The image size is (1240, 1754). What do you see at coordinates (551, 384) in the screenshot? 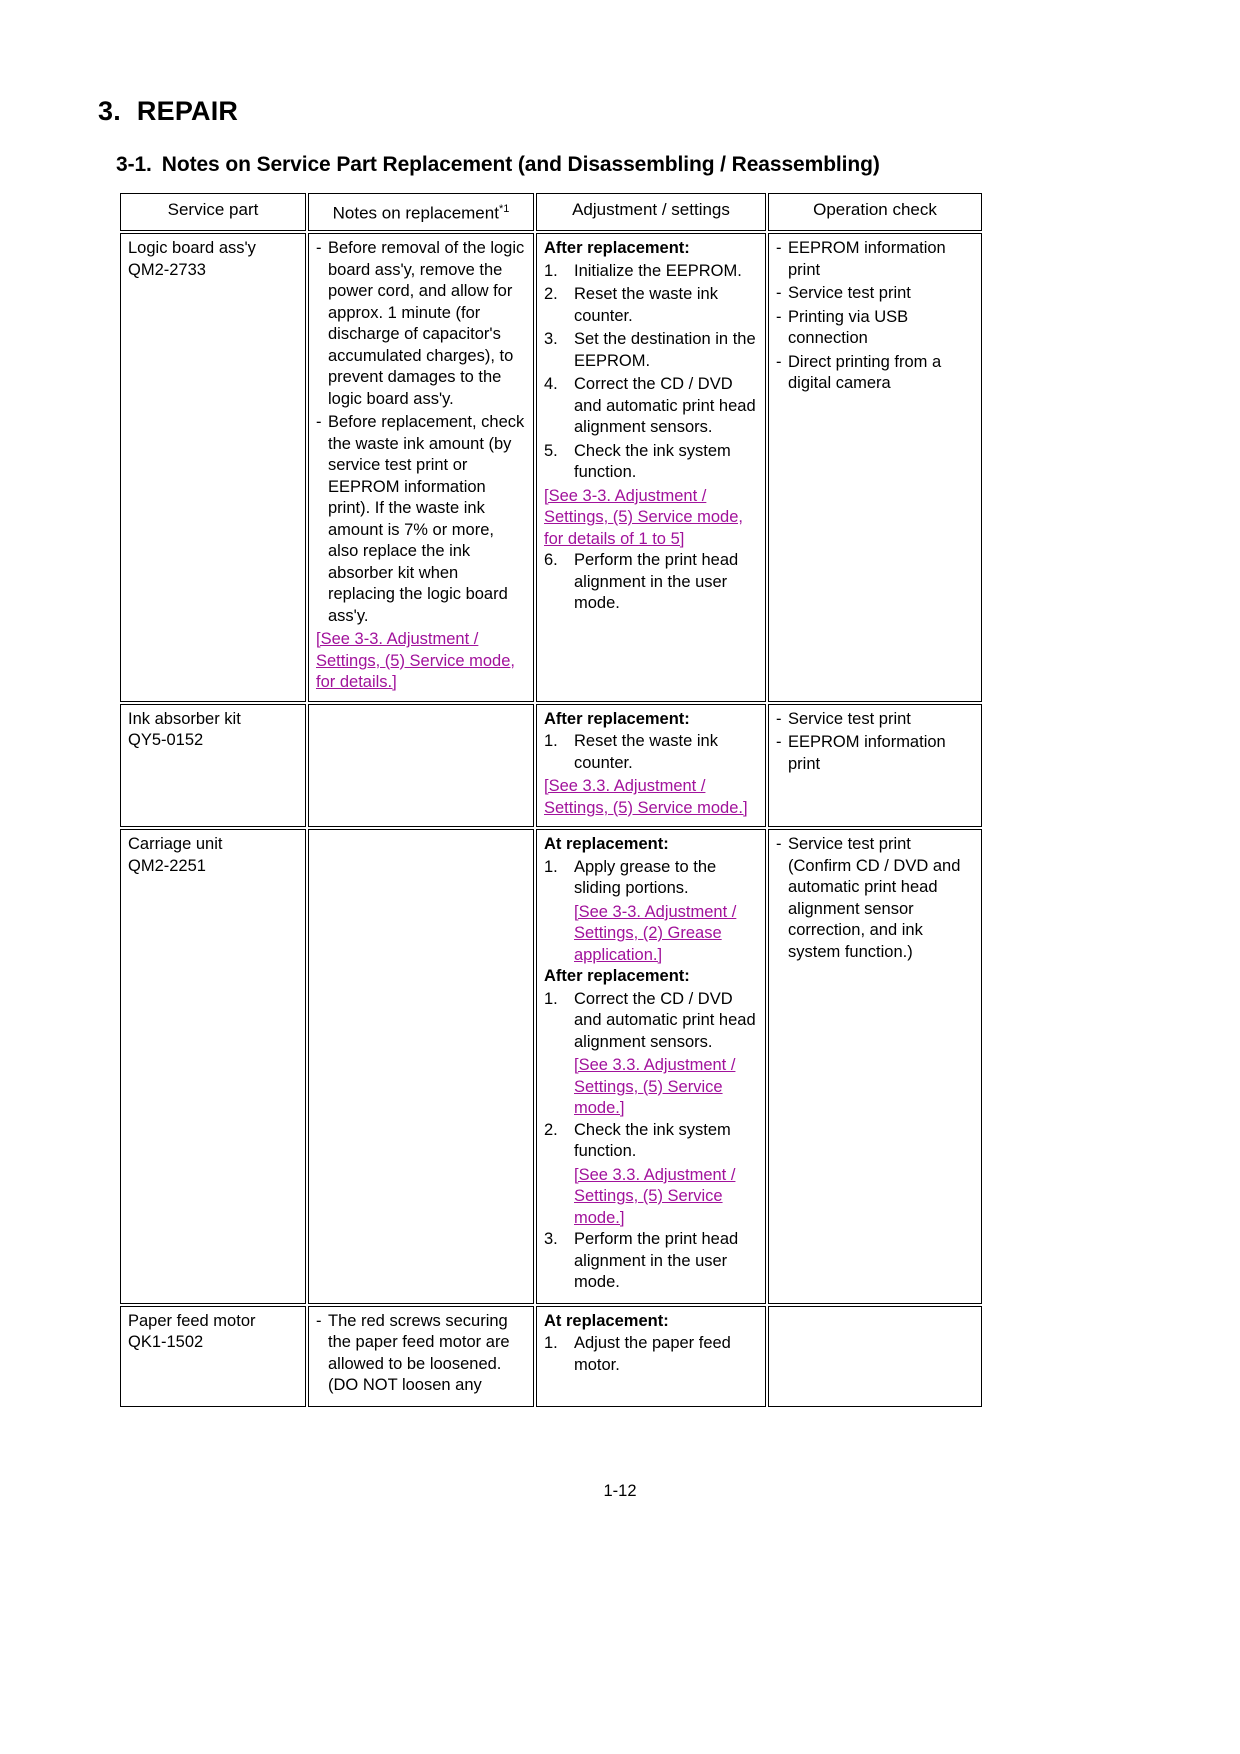
I see `step-number: 4.` at bounding box center [551, 384].